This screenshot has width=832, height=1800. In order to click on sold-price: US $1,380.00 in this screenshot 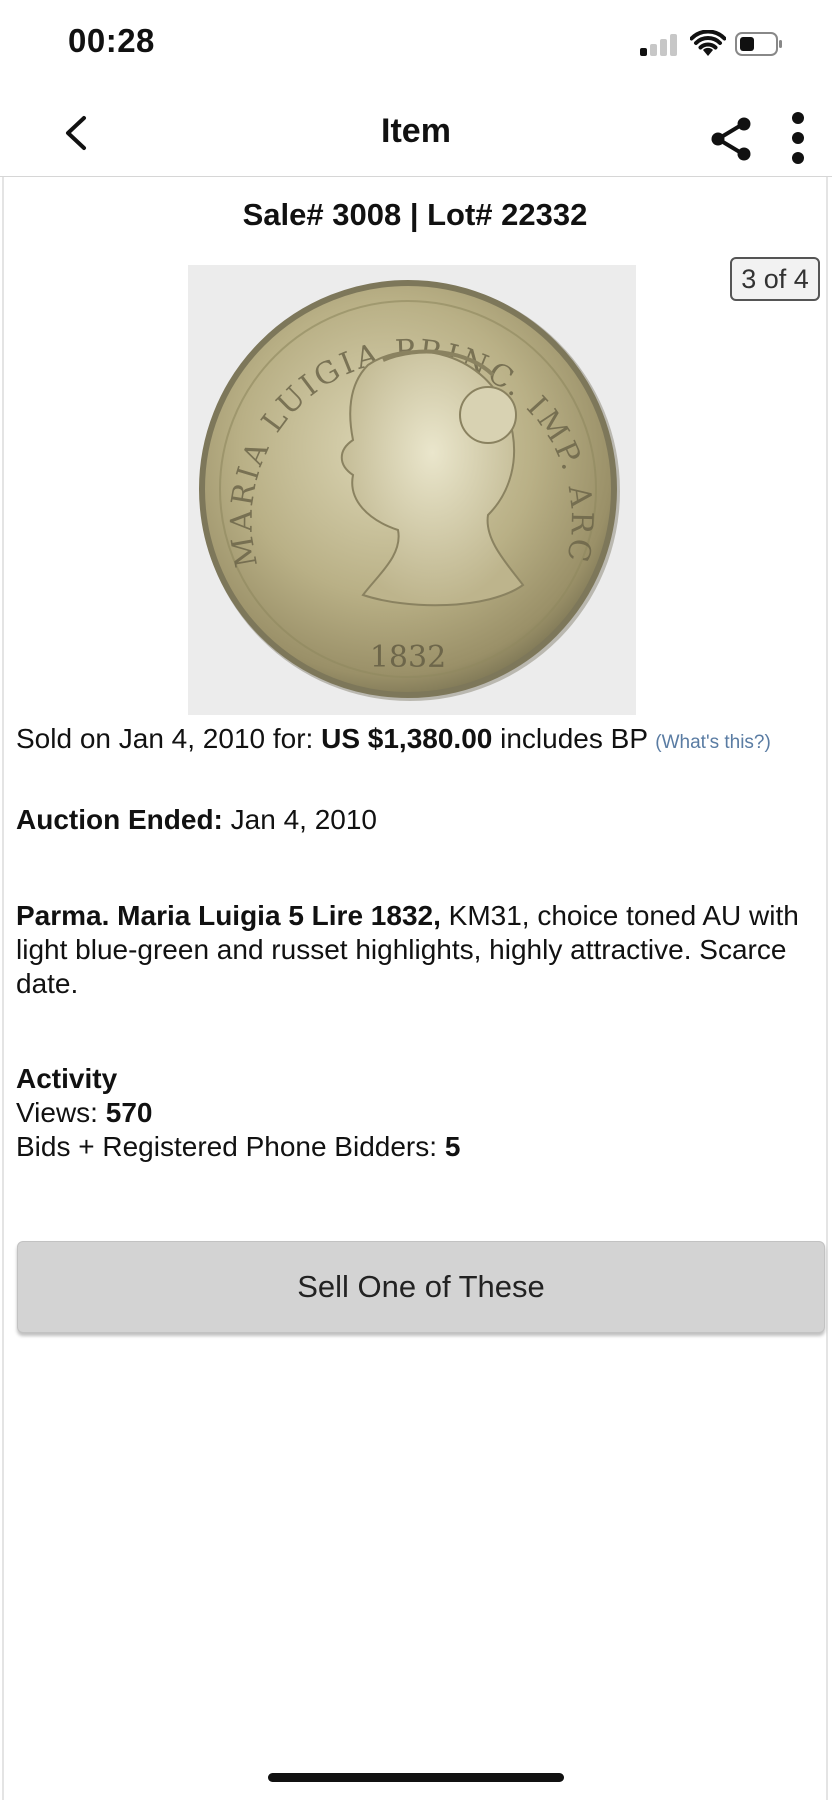, I will do `click(407, 738)`.